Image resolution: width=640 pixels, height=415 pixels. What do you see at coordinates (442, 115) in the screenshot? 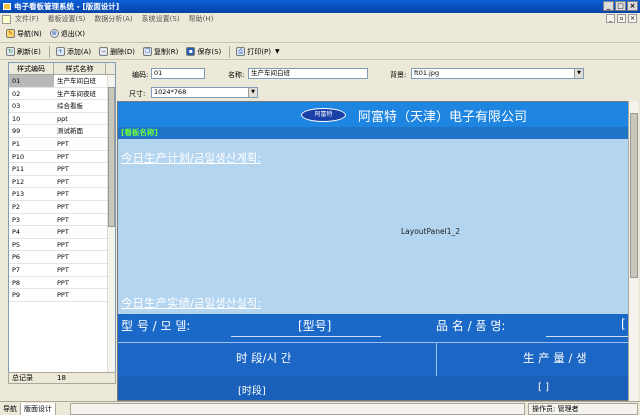
I see `company-name: 阿富特（天津）电子有限公司` at bounding box center [442, 115].